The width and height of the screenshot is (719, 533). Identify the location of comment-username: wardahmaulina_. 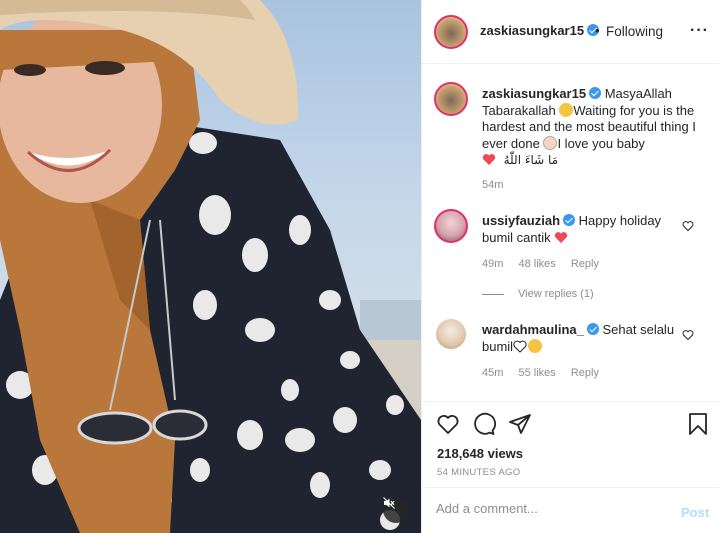
(533, 329).